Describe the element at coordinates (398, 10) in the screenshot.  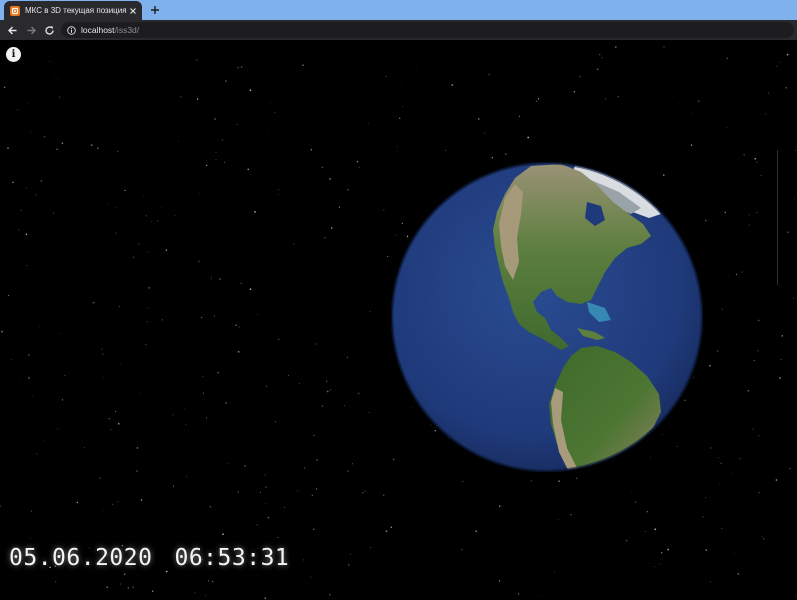
I see `tab-strip: МКС в 3D текущая позиция спу` at that location.